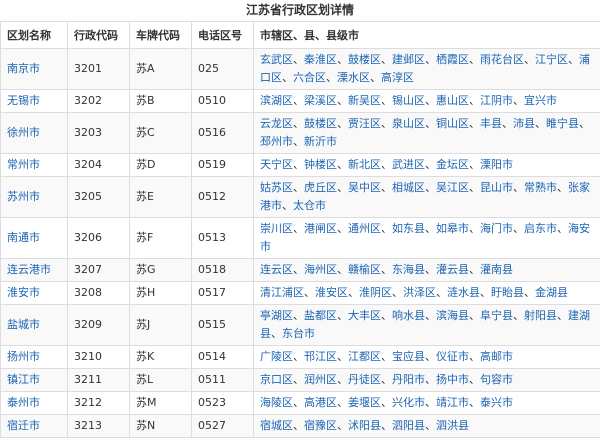 This screenshot has height=438, width=600. What do you see at coordinates (408, 100) in the screenshot?
I see `subdivision-link: 锡山区` at bounding box center [408, 100].